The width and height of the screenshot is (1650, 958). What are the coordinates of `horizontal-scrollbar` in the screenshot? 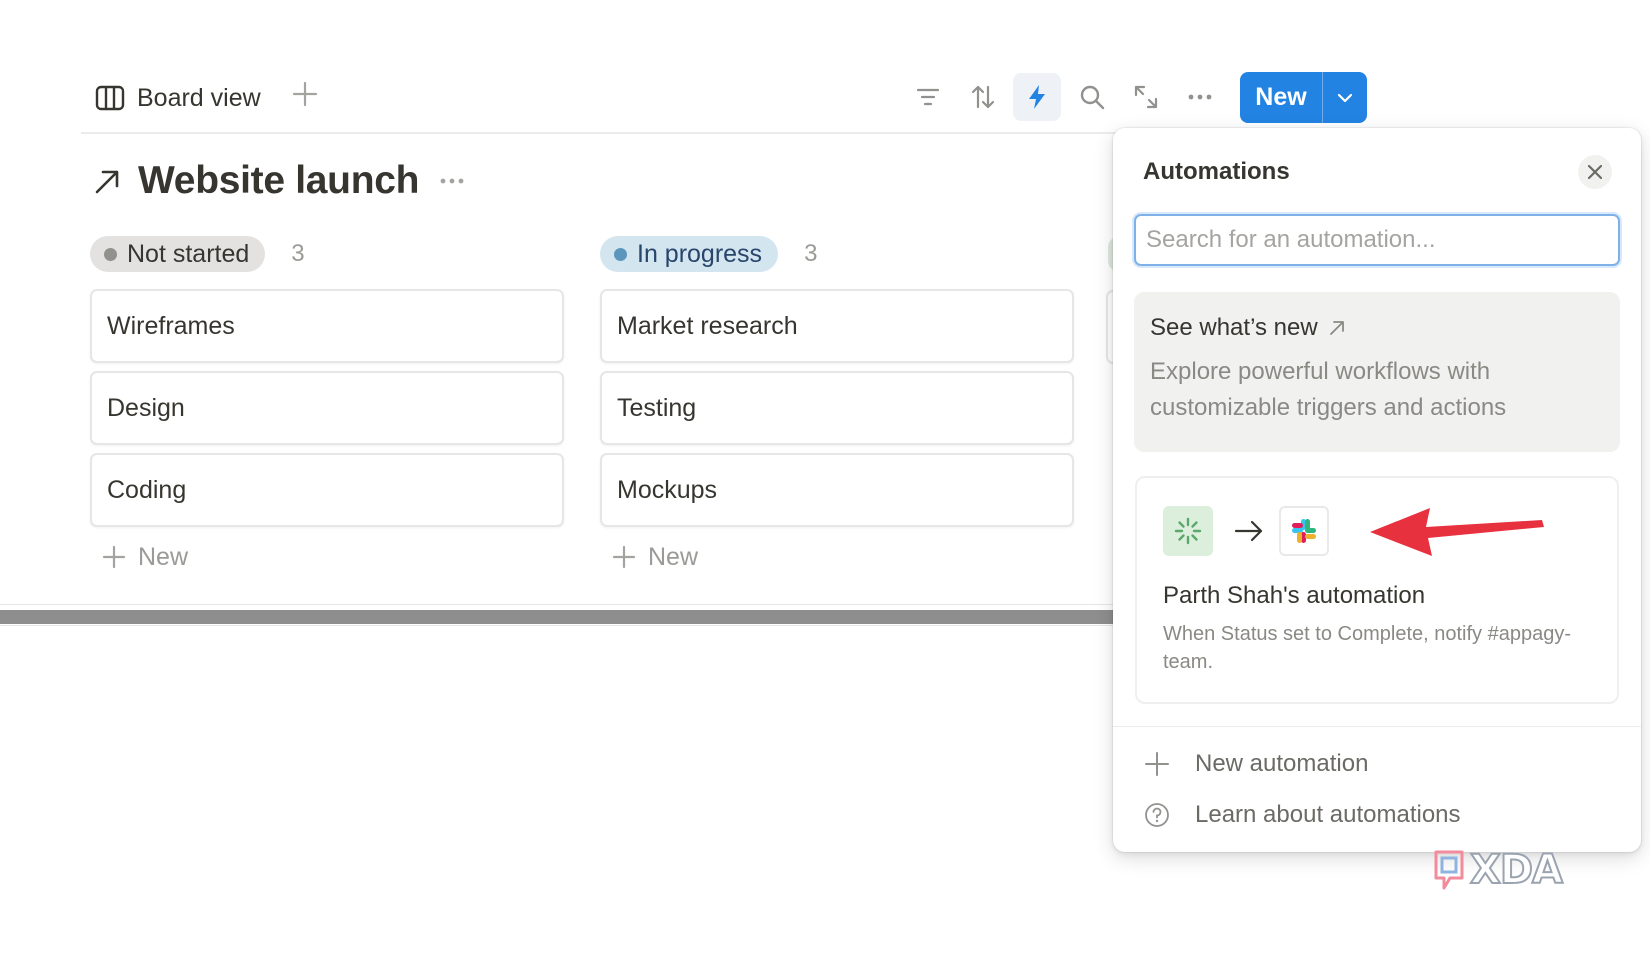 It's located at (560, 617).